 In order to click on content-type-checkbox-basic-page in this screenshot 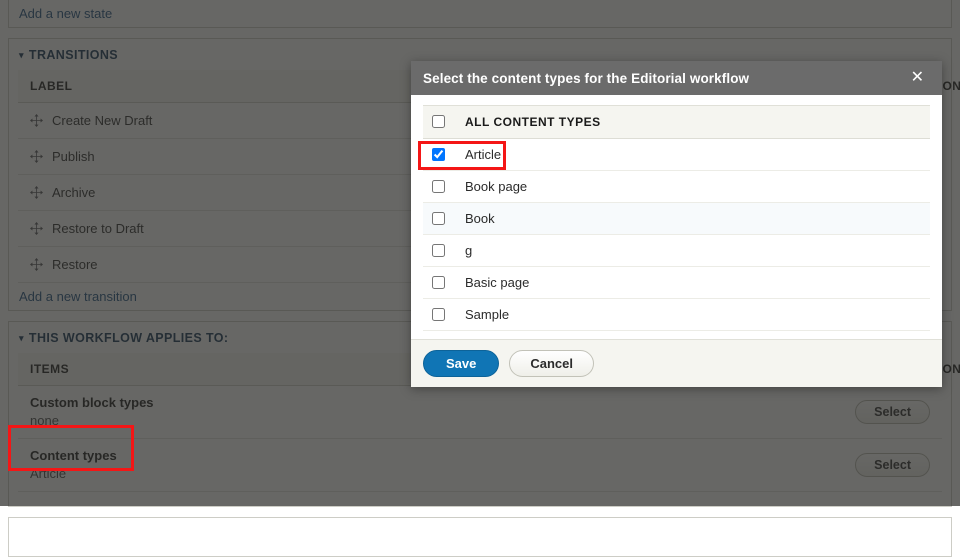, I will do `click(438, 282)`.